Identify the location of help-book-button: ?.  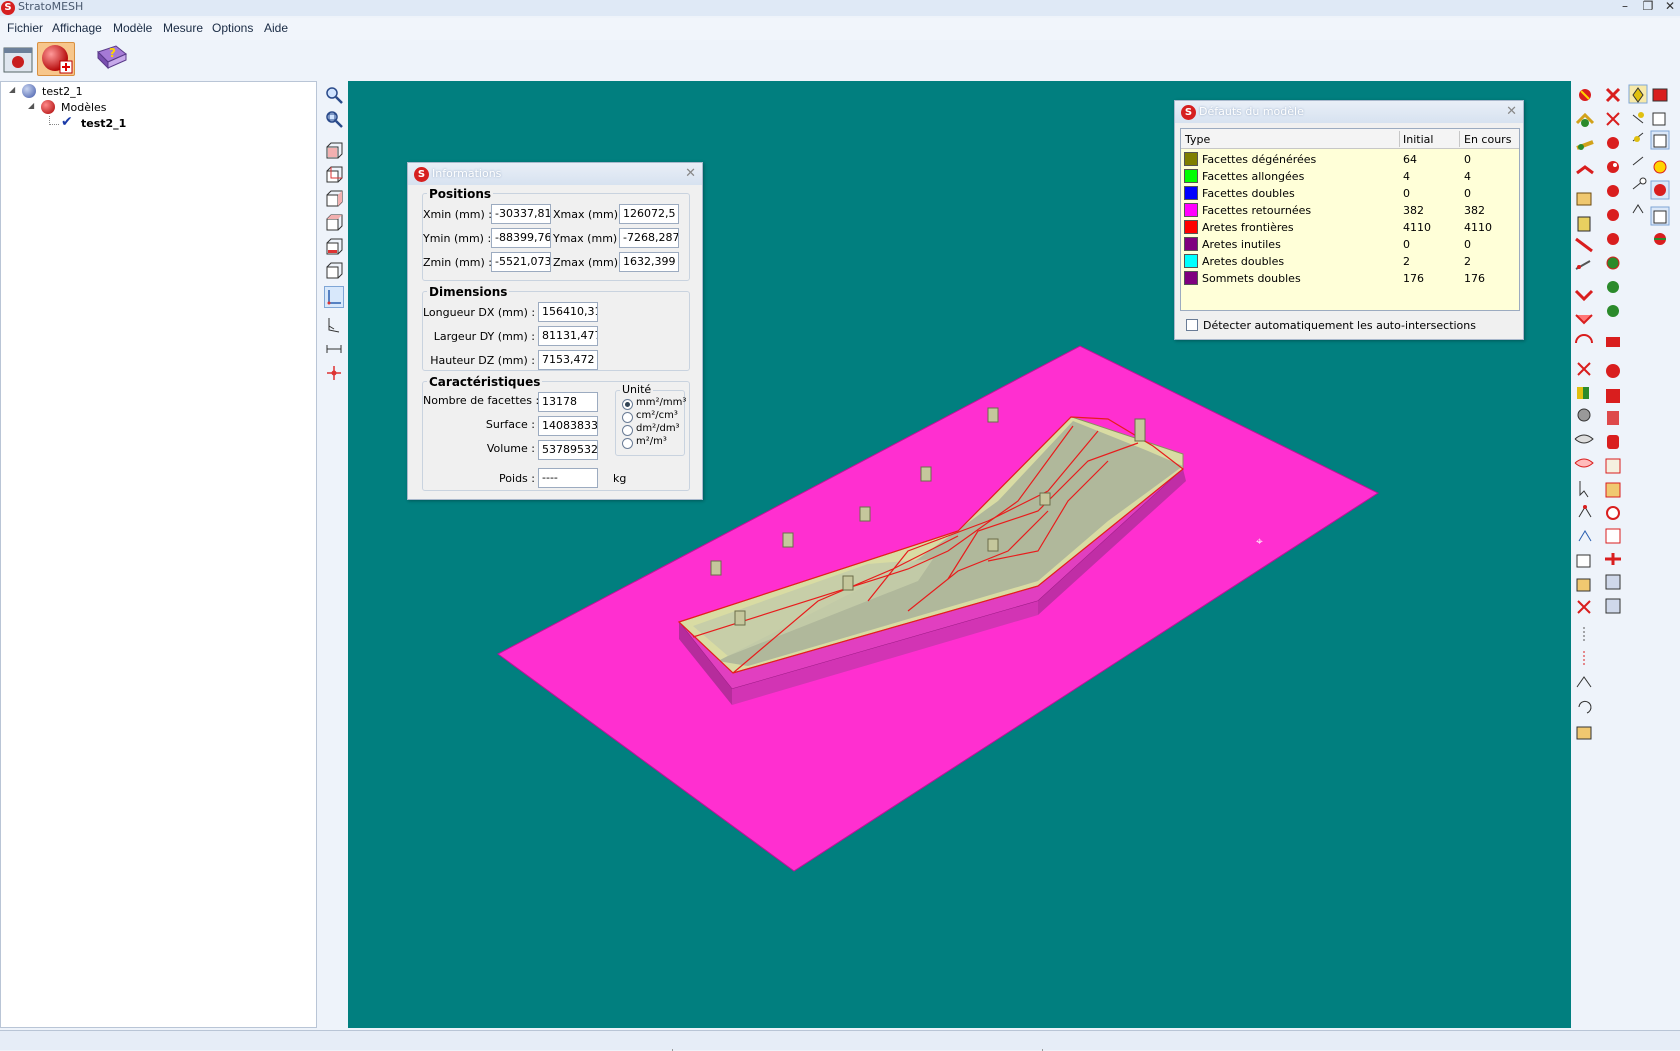
(111, 59).